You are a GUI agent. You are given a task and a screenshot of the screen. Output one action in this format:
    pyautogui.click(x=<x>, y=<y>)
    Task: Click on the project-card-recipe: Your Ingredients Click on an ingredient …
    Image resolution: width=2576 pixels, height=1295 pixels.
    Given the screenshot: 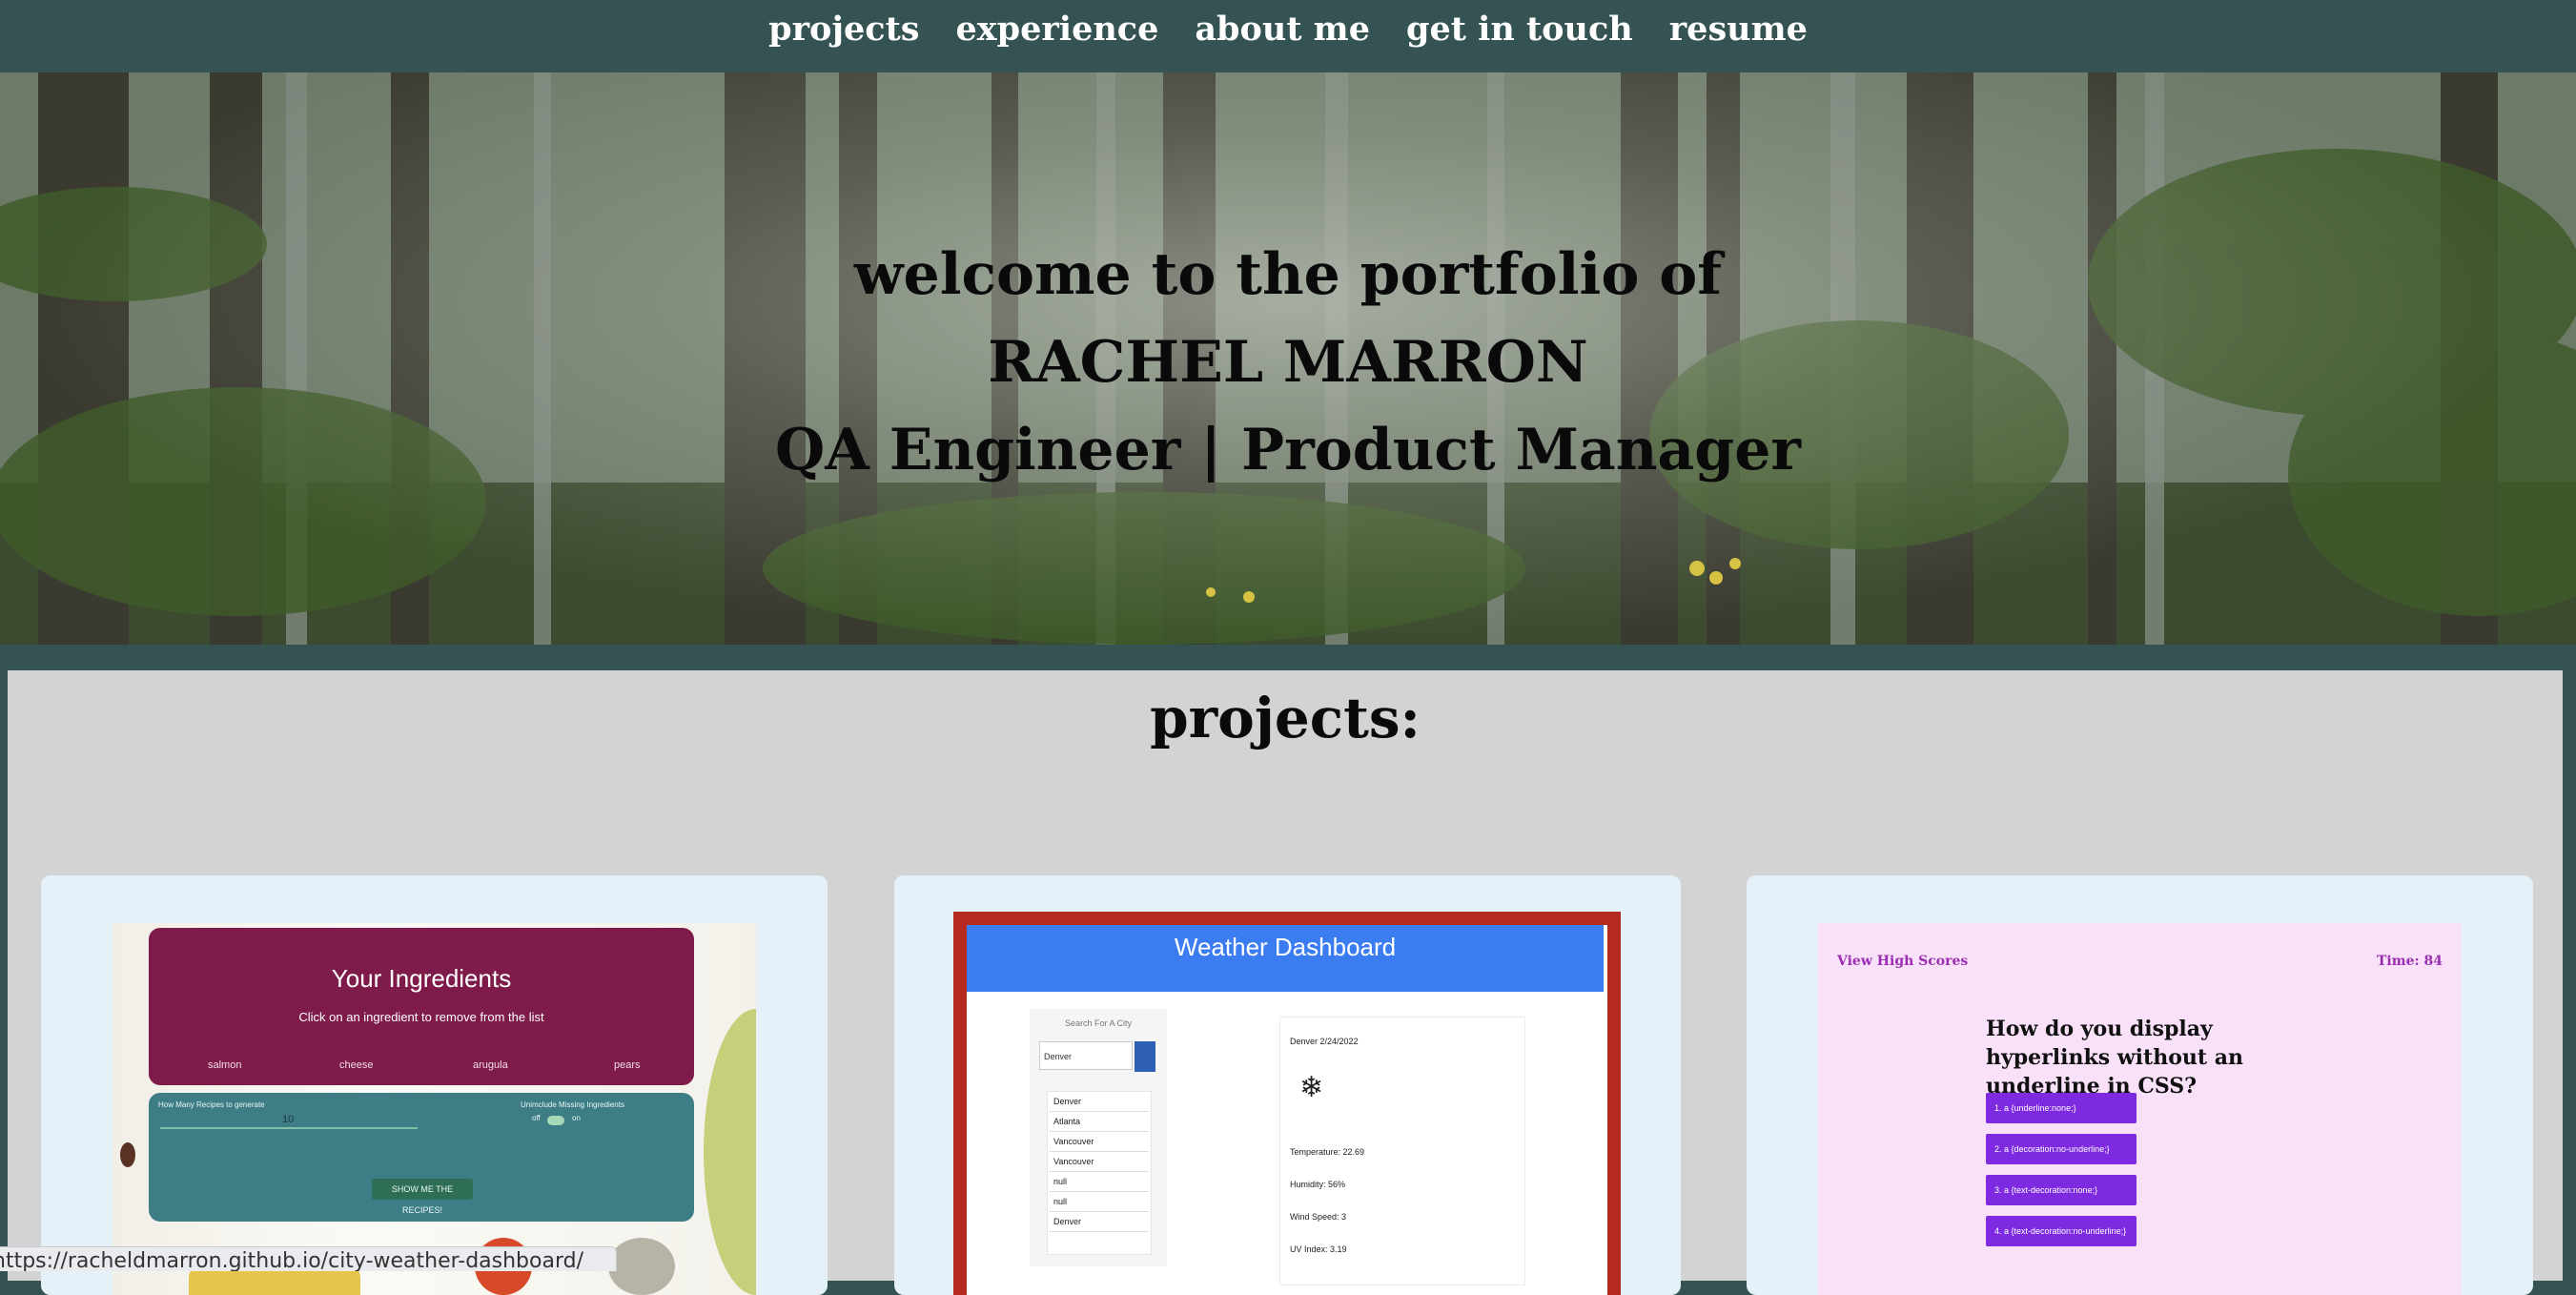 What is the action you would take?
    pyautogui.click(x=434, y=1085)
    